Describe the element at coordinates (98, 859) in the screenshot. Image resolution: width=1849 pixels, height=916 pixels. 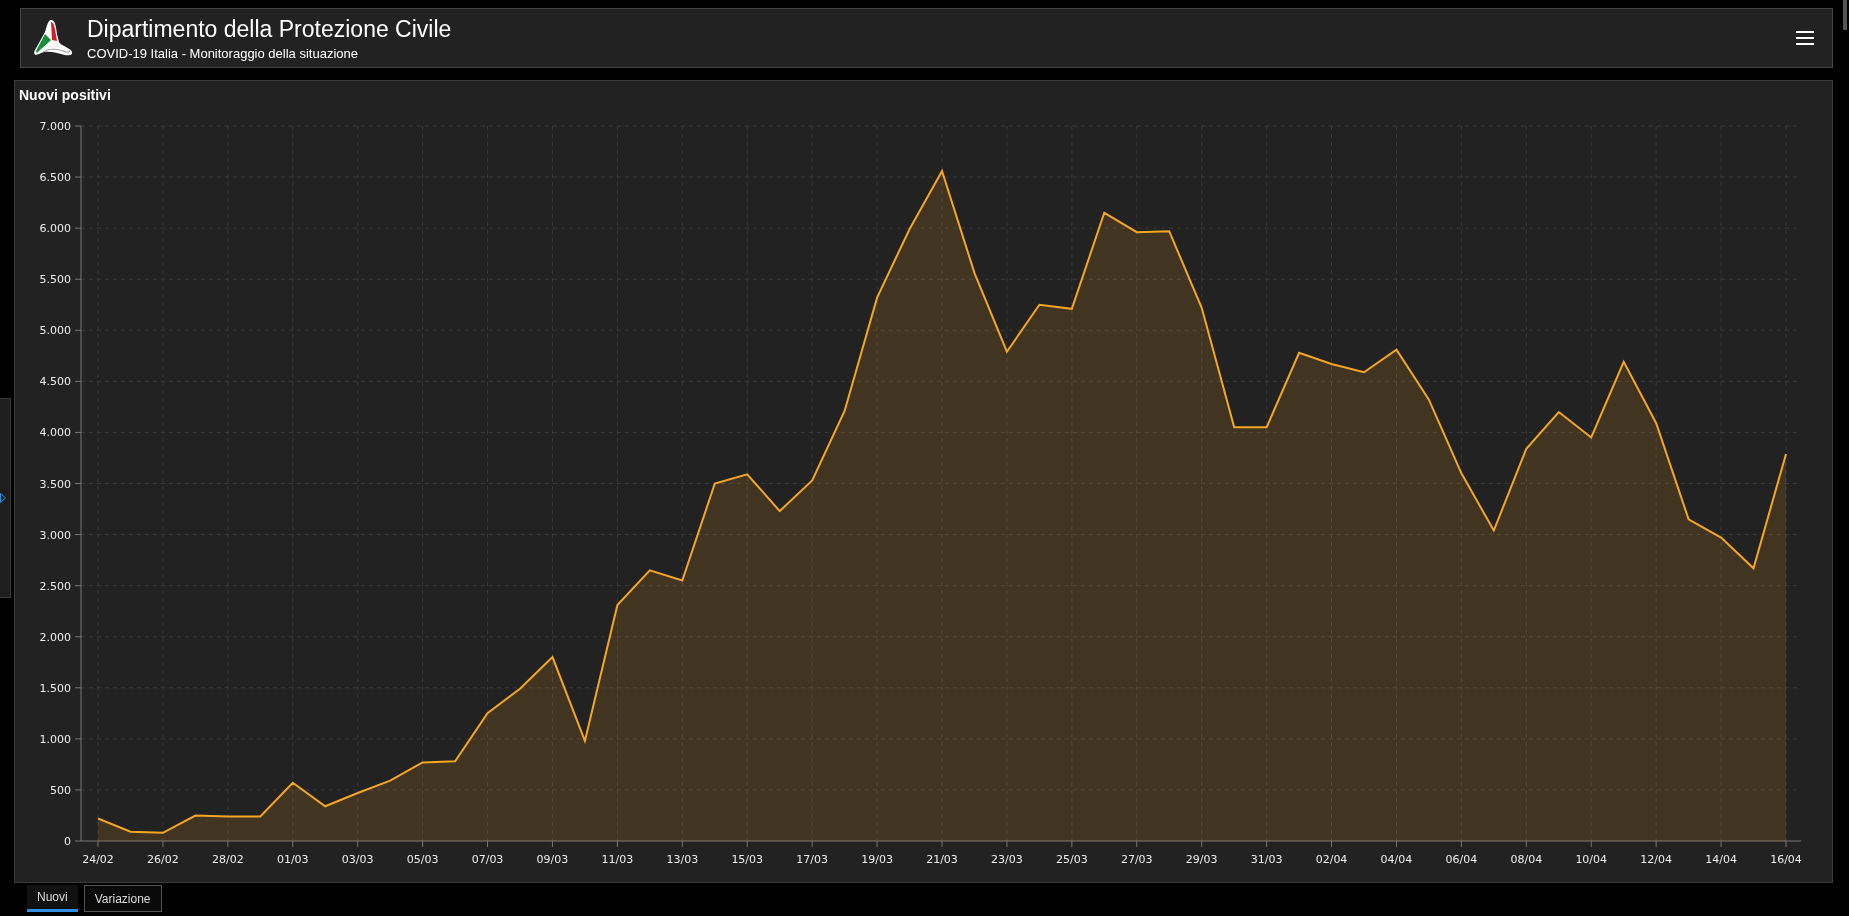
I see `x-axis-label: 24/02` at that location.